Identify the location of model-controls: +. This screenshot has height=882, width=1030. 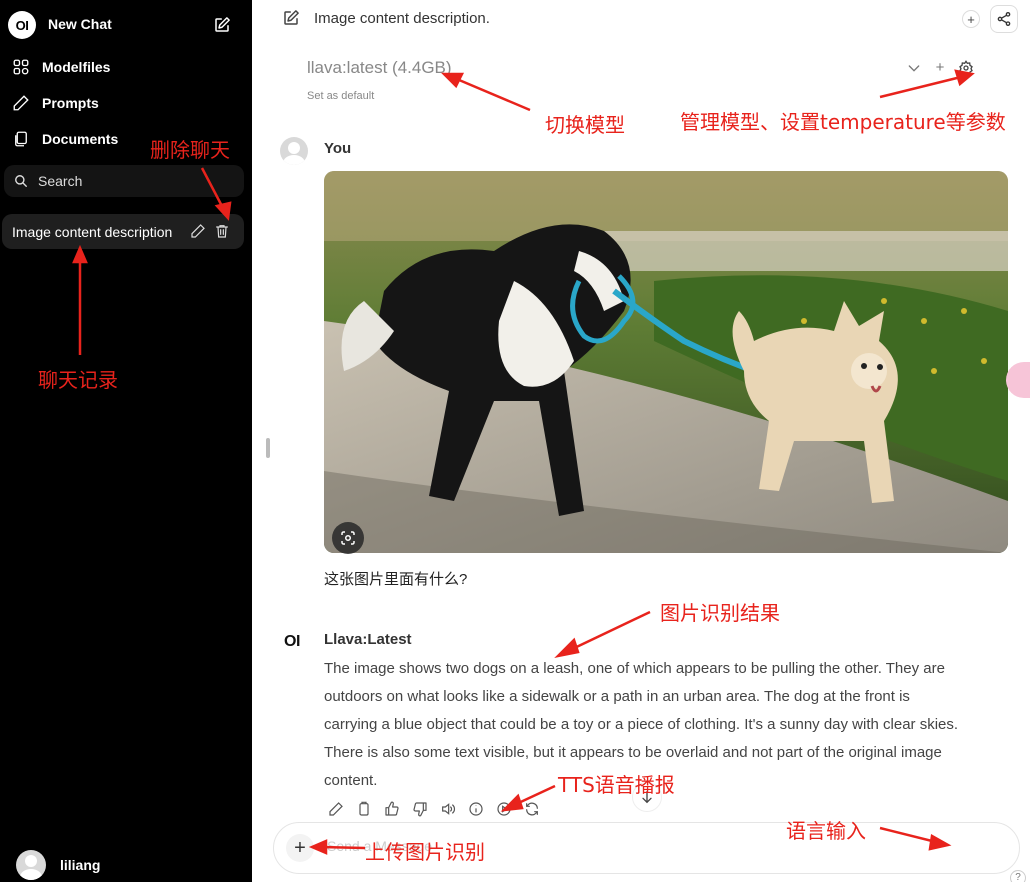
(940, 67).